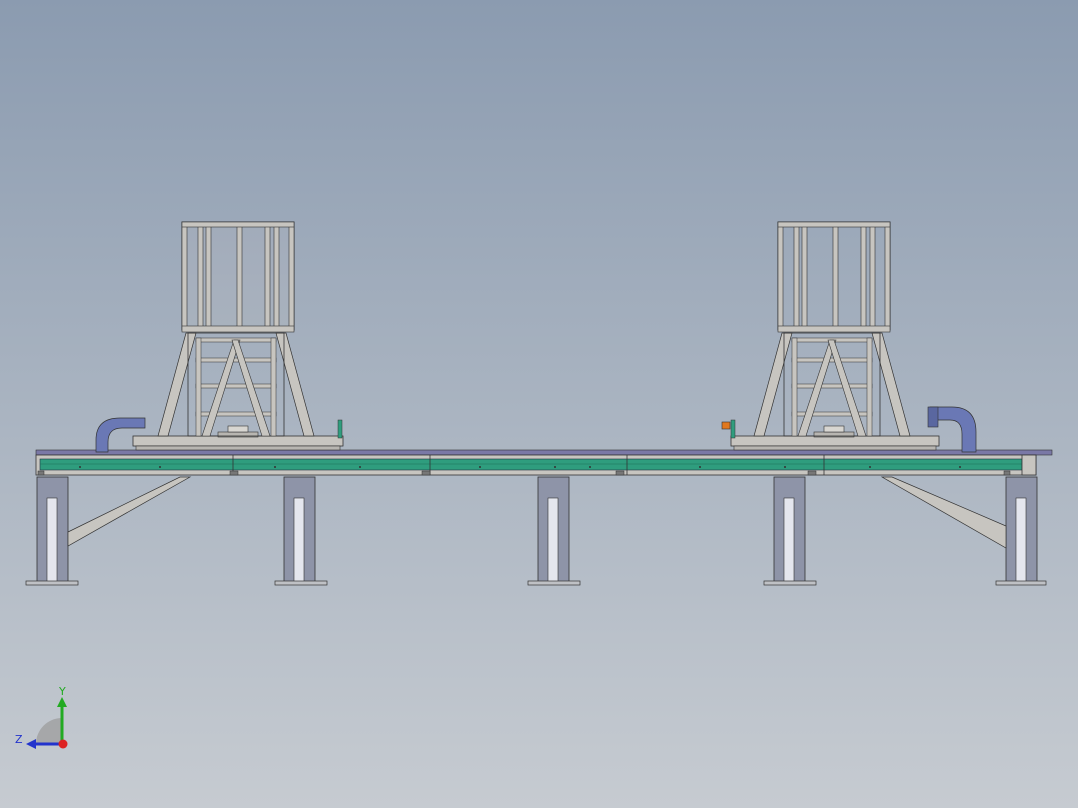  I want to click on right-robot-stand, so click(849, 337).